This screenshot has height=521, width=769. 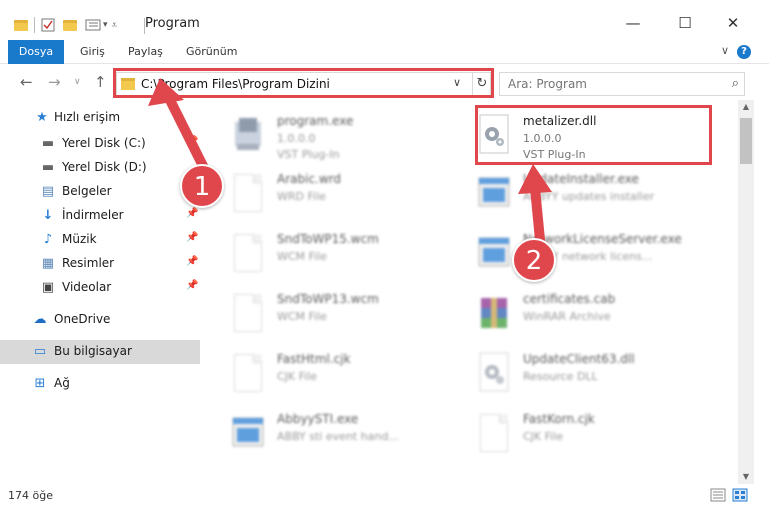 What do you see at coordinates (534, 260) in the screenshot?
I see `step-badge-2: 2` at bounding box center [534, 260].